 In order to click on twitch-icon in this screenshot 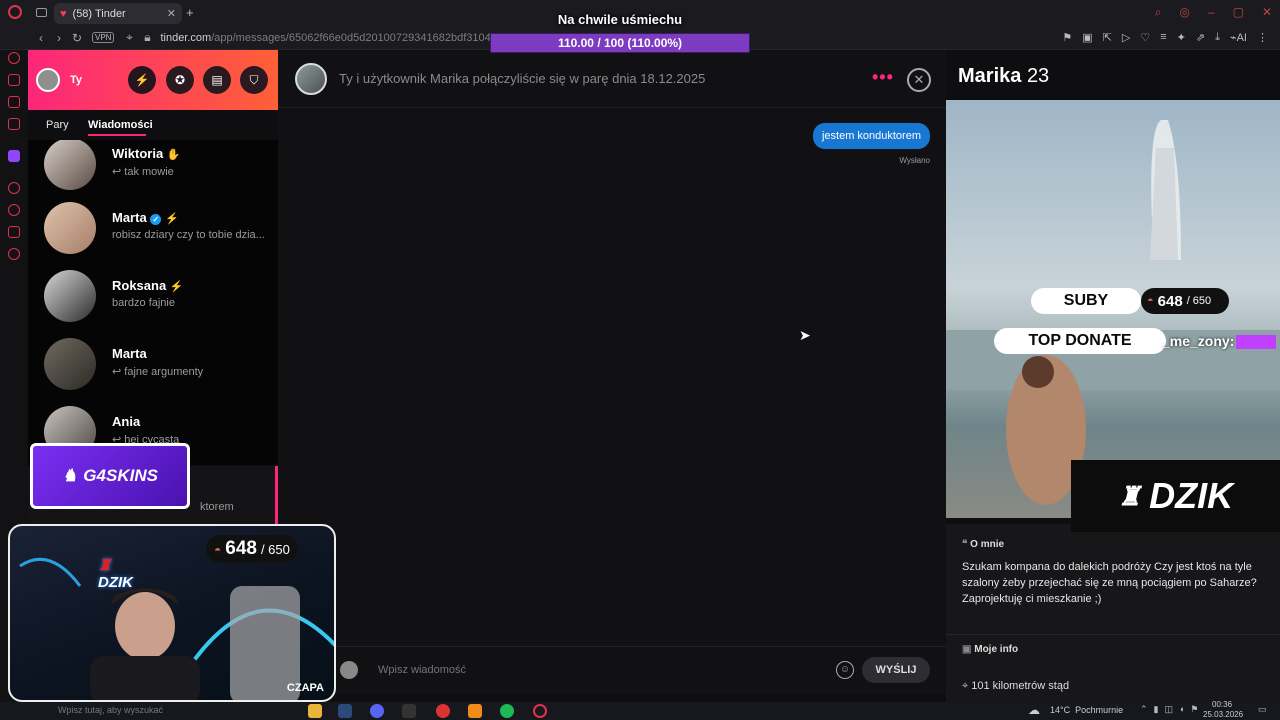, I will do `click(14, 156)`.